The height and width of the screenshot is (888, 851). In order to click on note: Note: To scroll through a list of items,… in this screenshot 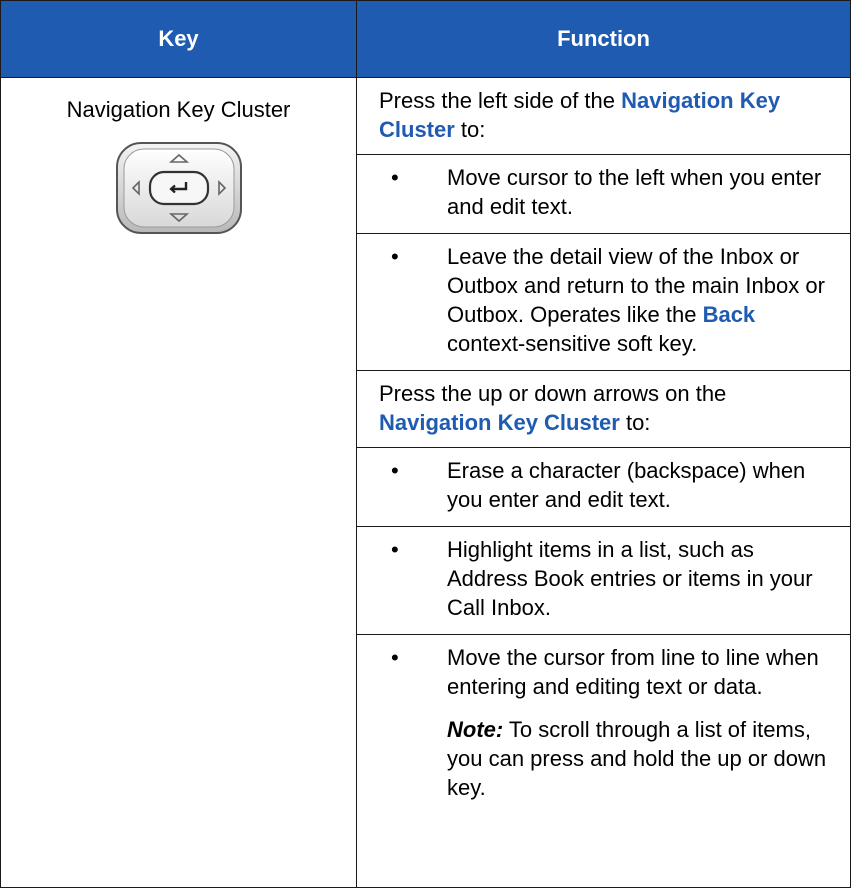, I will do `click(603, 751)`.